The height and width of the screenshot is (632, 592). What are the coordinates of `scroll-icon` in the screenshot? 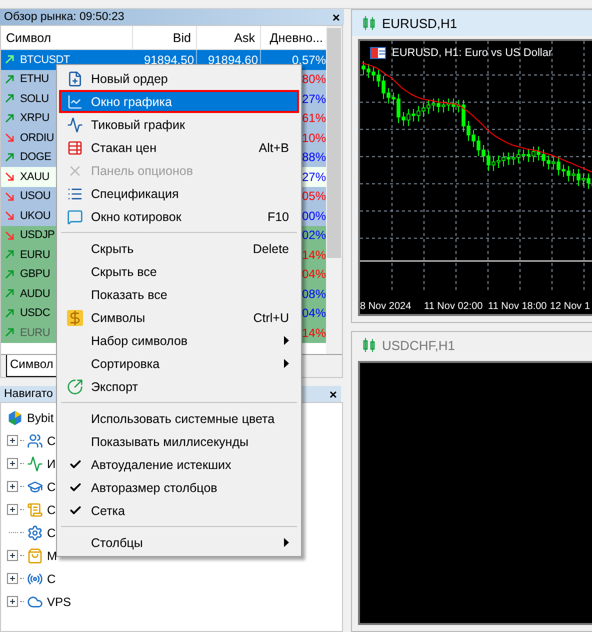 It's located at (35, 510).